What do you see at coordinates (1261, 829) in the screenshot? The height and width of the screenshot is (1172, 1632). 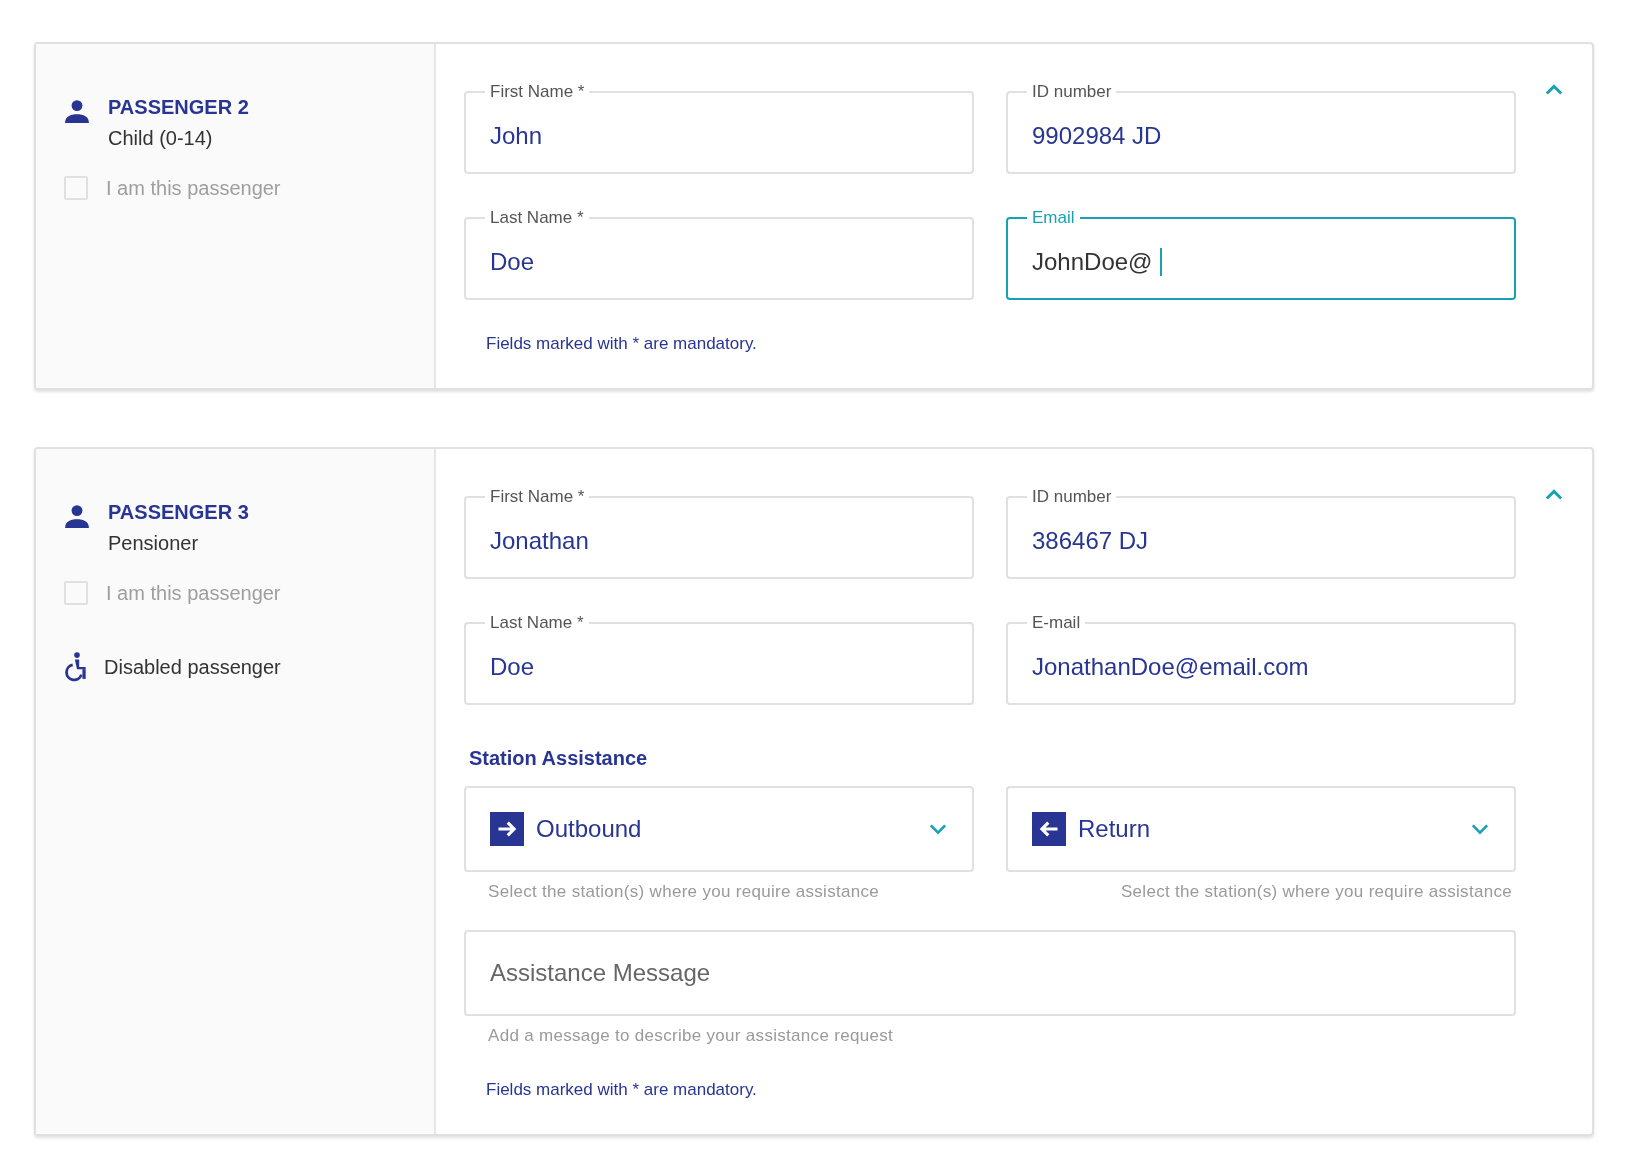 I see `station-select: Return` at bounding box center [1261, 829].